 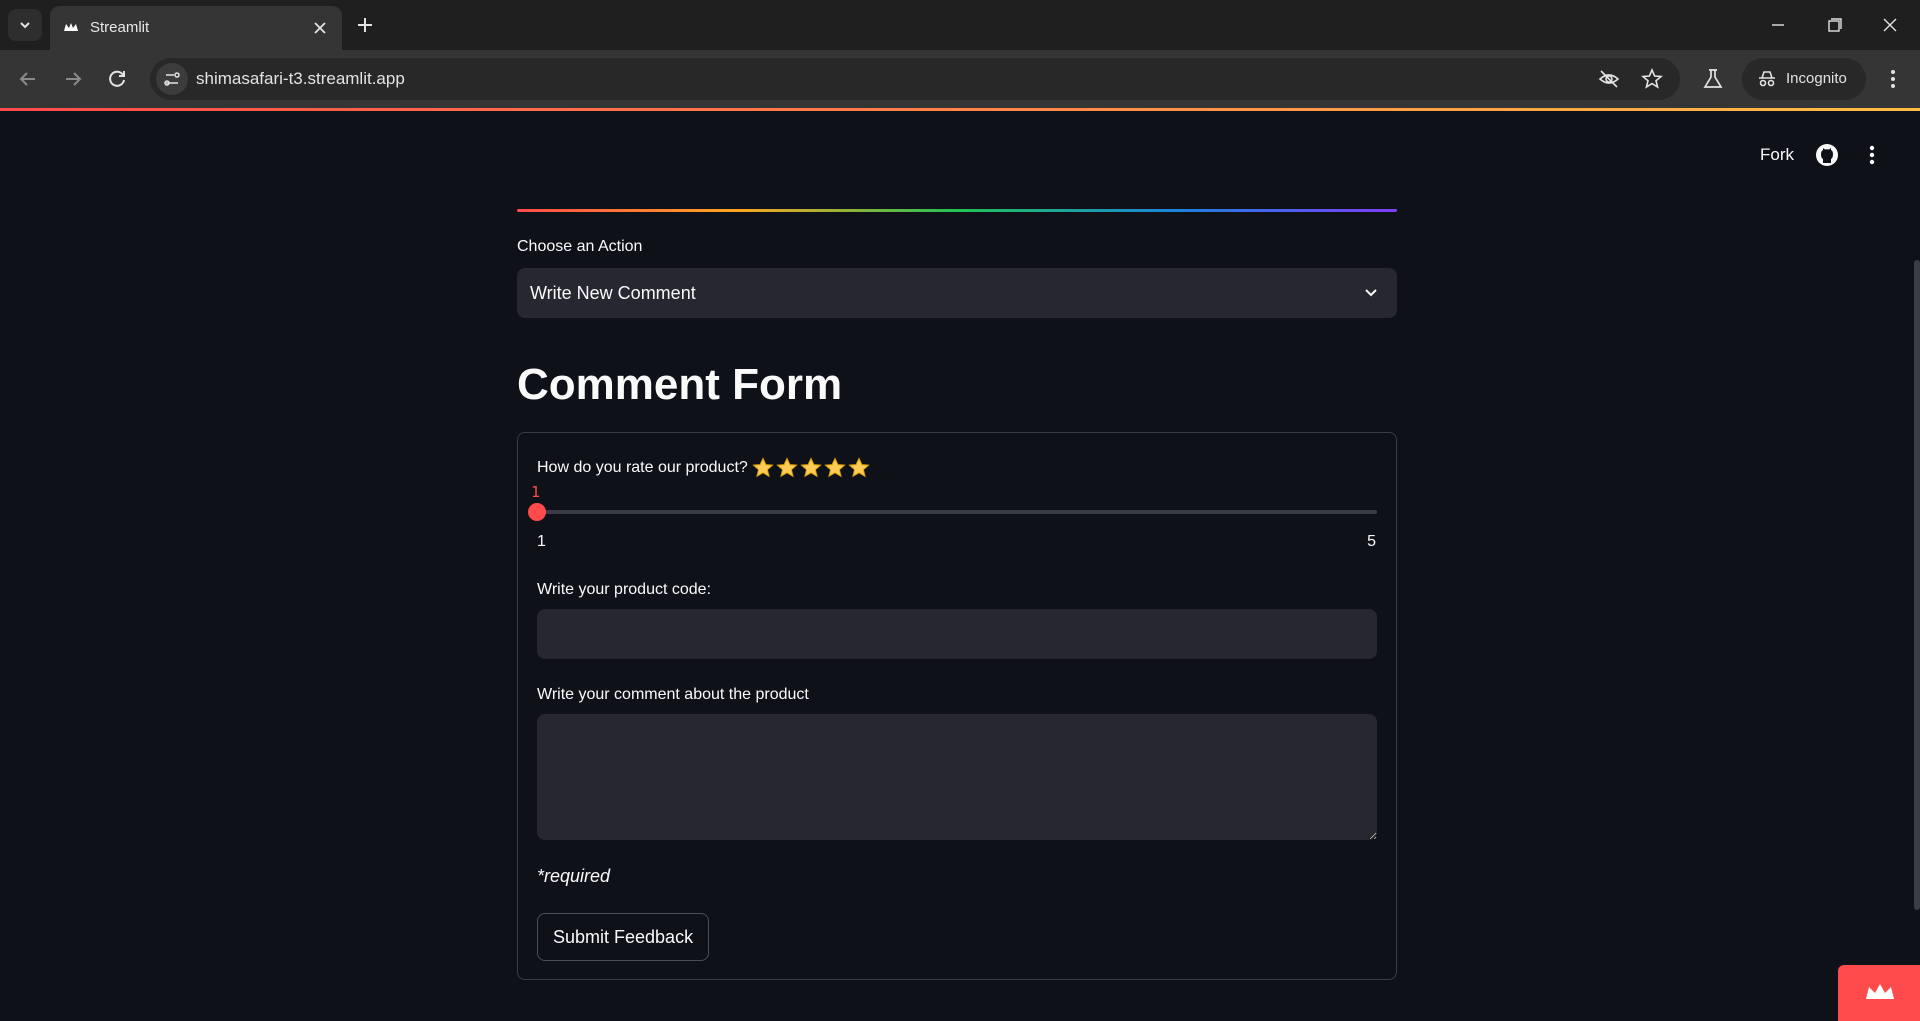 What do you see at coordinates (960, 25) in the screenshot?
I see `browser-tab-bar: Streamlit` at bounding box center [960, 25].